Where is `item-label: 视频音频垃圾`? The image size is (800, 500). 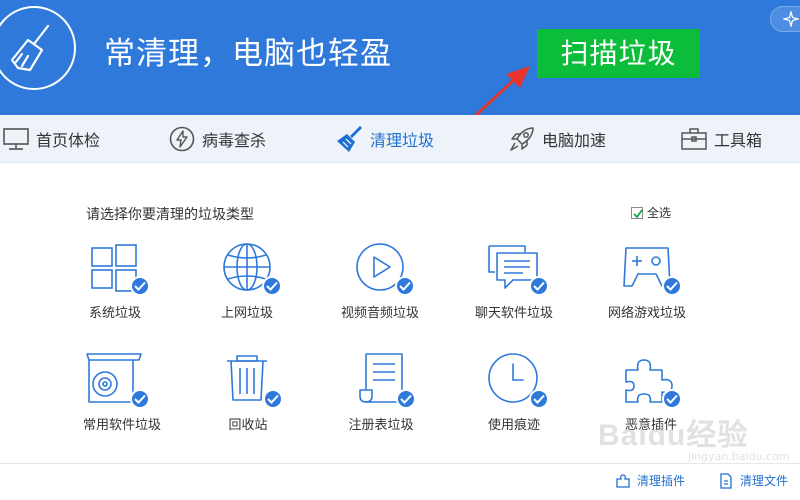
item-label: 视频音频垃圾 is located at coordinates (379, 313).